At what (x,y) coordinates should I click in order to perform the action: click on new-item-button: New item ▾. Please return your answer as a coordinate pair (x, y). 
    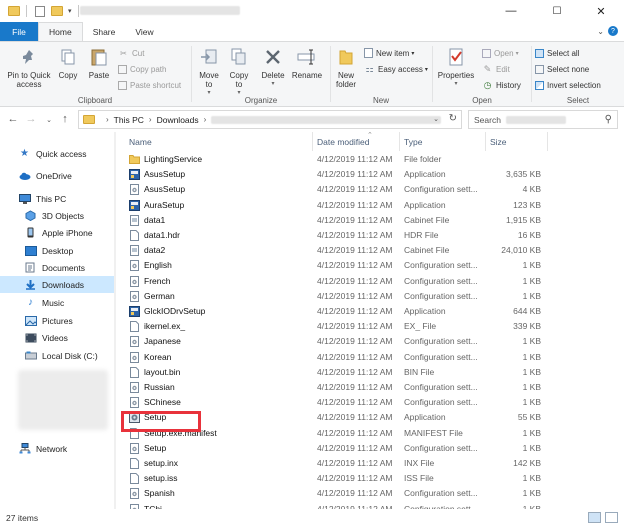
    Looking at the image, I should click on (389, 53).